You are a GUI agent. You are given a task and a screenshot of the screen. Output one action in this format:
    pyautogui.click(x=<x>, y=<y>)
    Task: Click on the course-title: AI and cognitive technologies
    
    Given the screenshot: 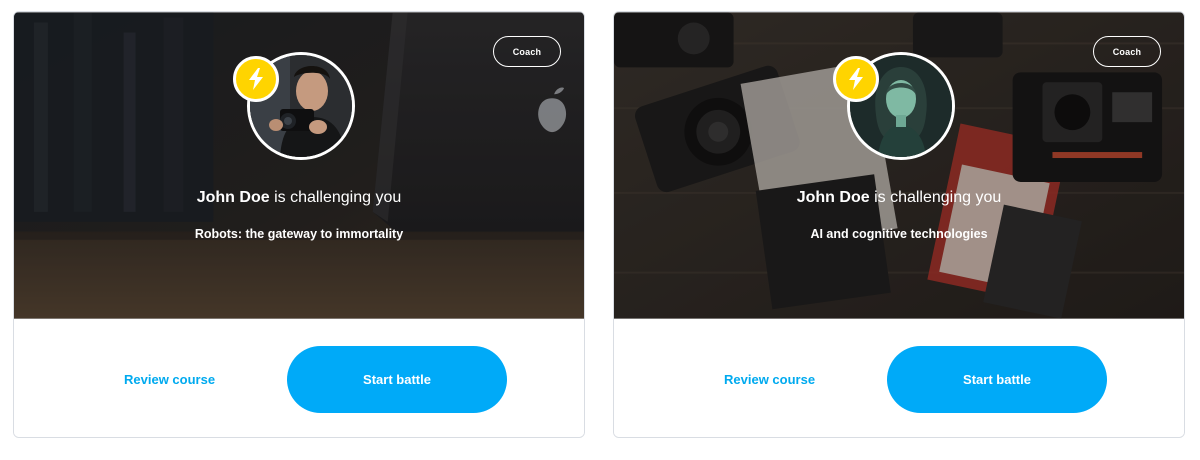 What is the action you would take?
    pyautogui.click(x=899, y=234)
    